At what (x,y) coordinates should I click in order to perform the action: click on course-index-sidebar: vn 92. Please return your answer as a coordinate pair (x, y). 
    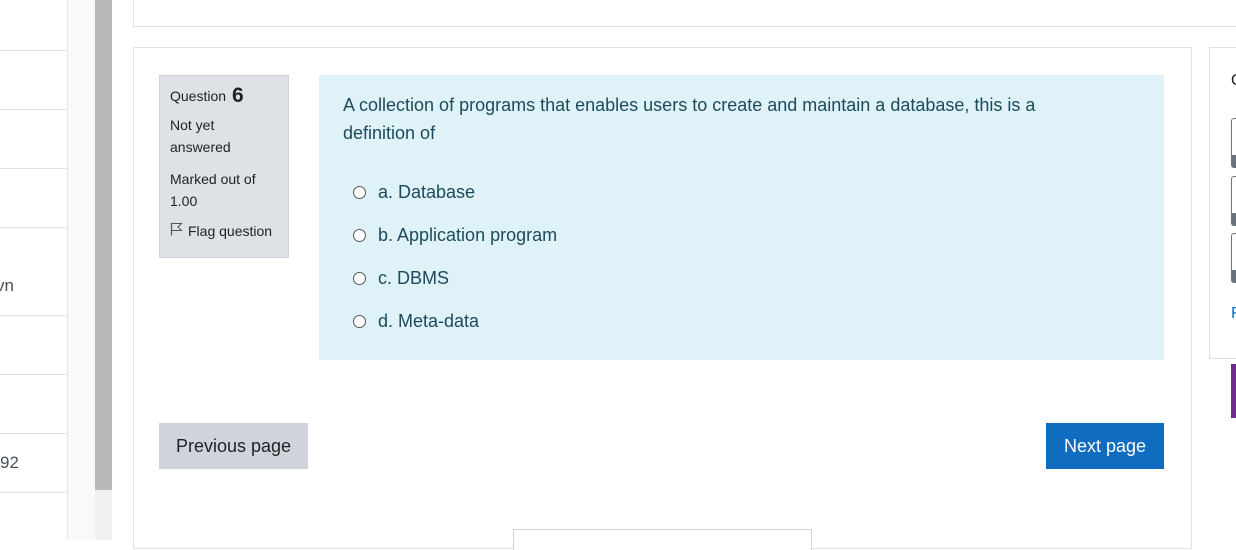
    Looking at the image, I should click on (34, 270).